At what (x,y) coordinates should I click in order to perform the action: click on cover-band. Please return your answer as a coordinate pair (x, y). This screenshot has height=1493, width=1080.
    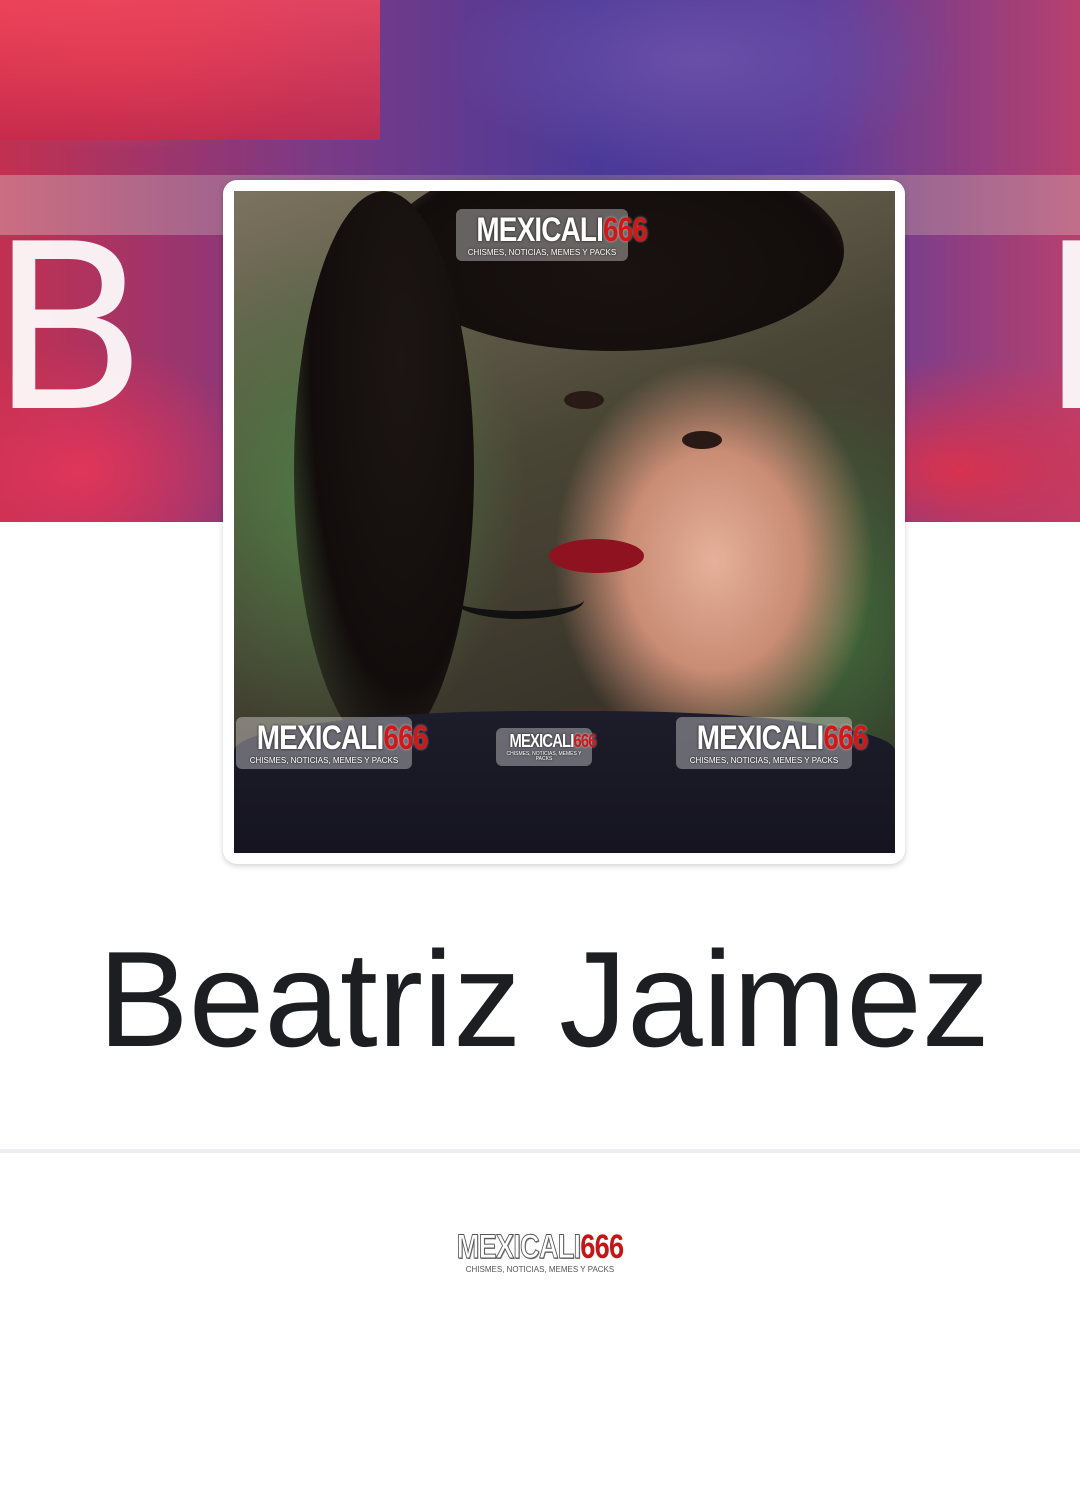
    Looking at the image, I should click on (190, 70).